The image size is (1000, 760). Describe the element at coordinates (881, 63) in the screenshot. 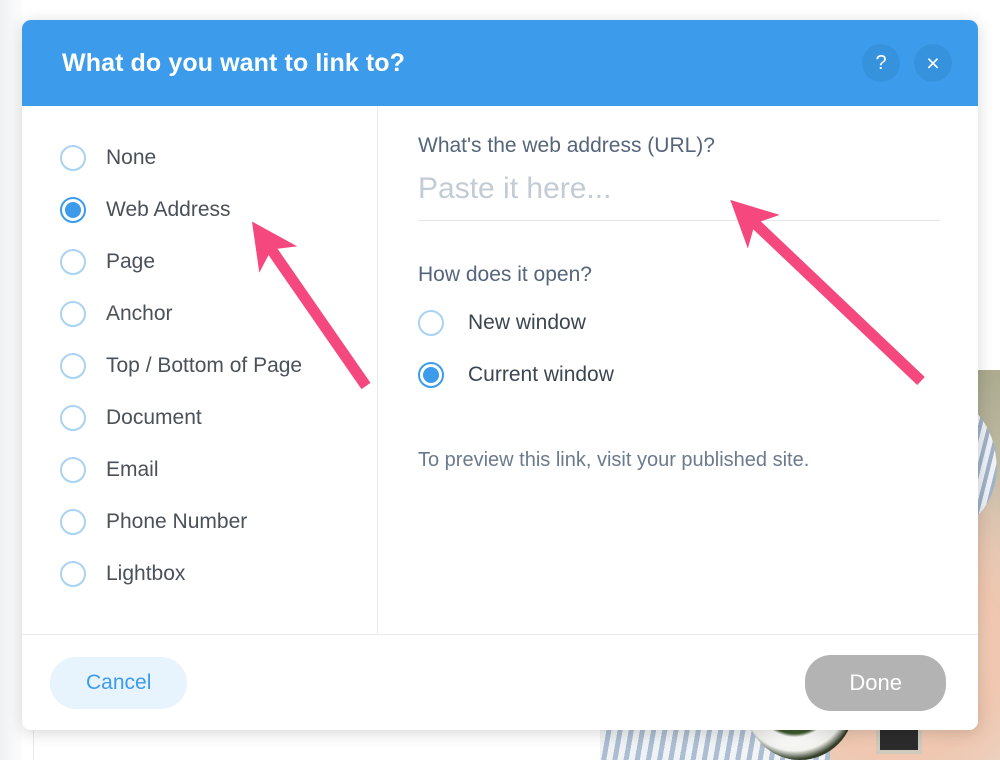

I see `help-icon: ?` at that location.